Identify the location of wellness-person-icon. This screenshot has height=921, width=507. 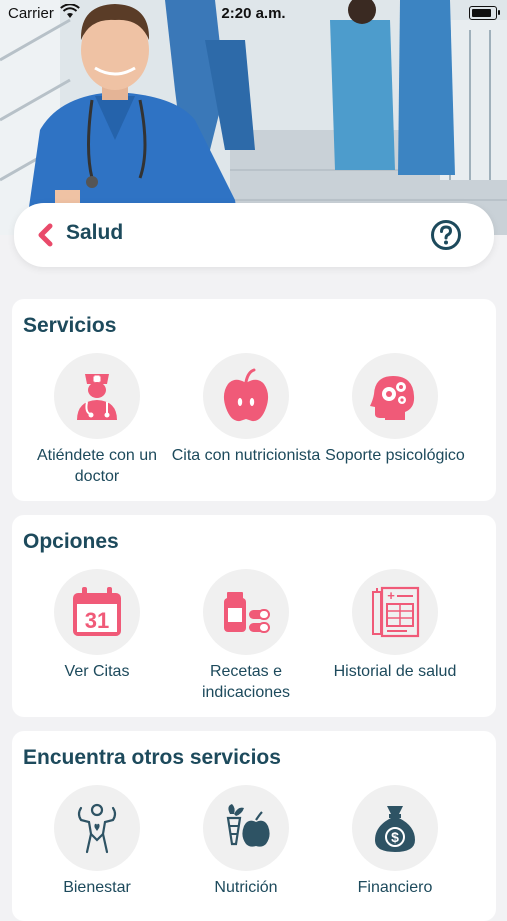
(97, 828).